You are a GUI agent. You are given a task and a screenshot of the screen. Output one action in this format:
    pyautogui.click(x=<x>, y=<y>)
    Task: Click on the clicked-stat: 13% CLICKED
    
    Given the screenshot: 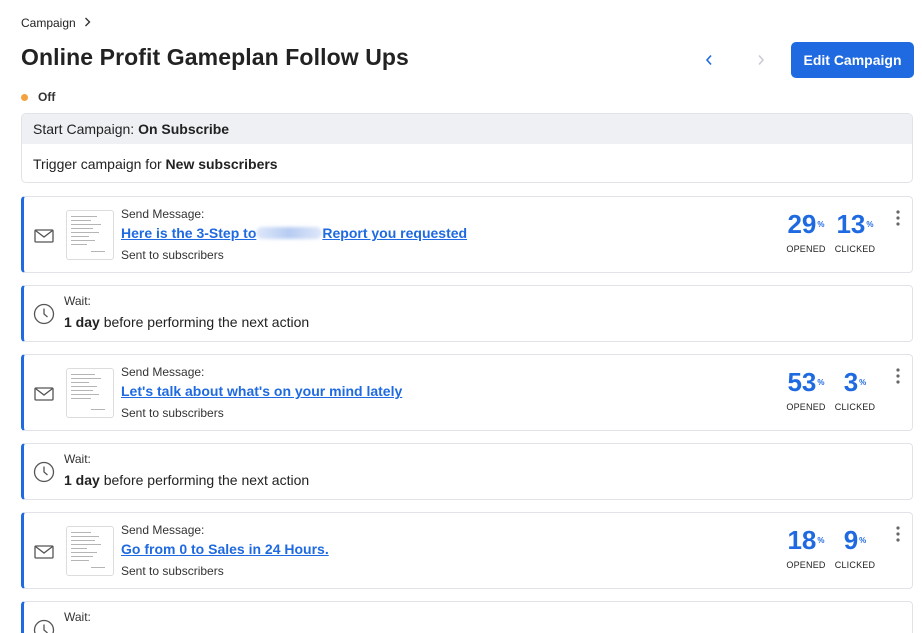 What is the action you would take?
    pyautogui.click(x=855, y=231)
    